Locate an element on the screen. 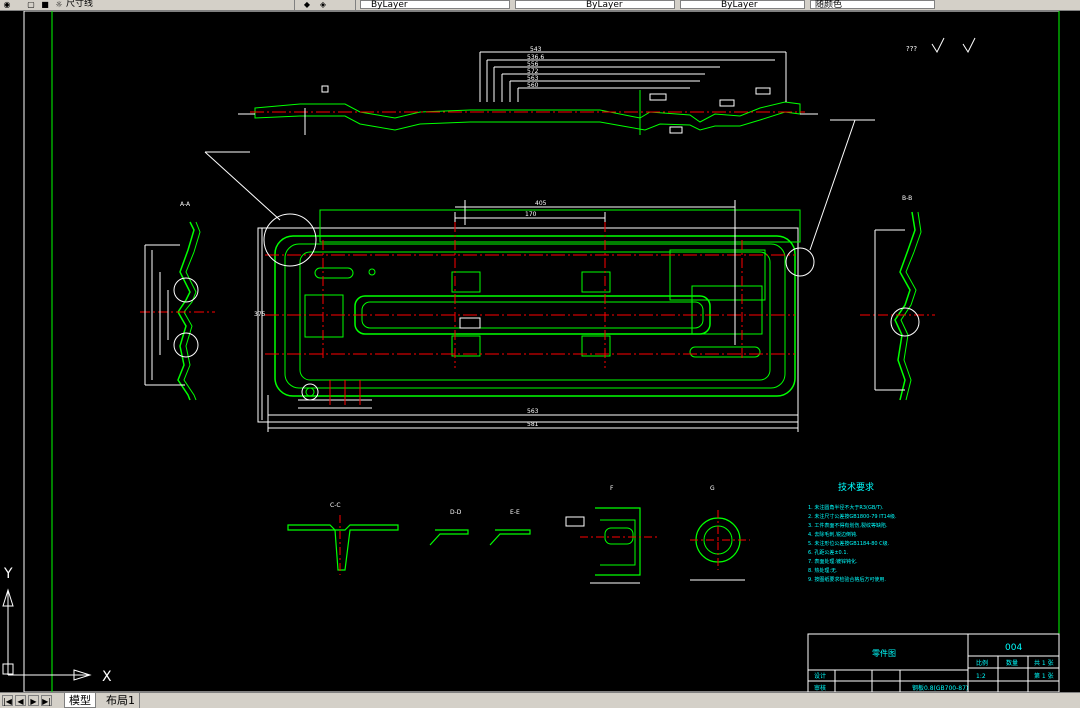  ucs-x-label: X is located at coordinates (107, 677).